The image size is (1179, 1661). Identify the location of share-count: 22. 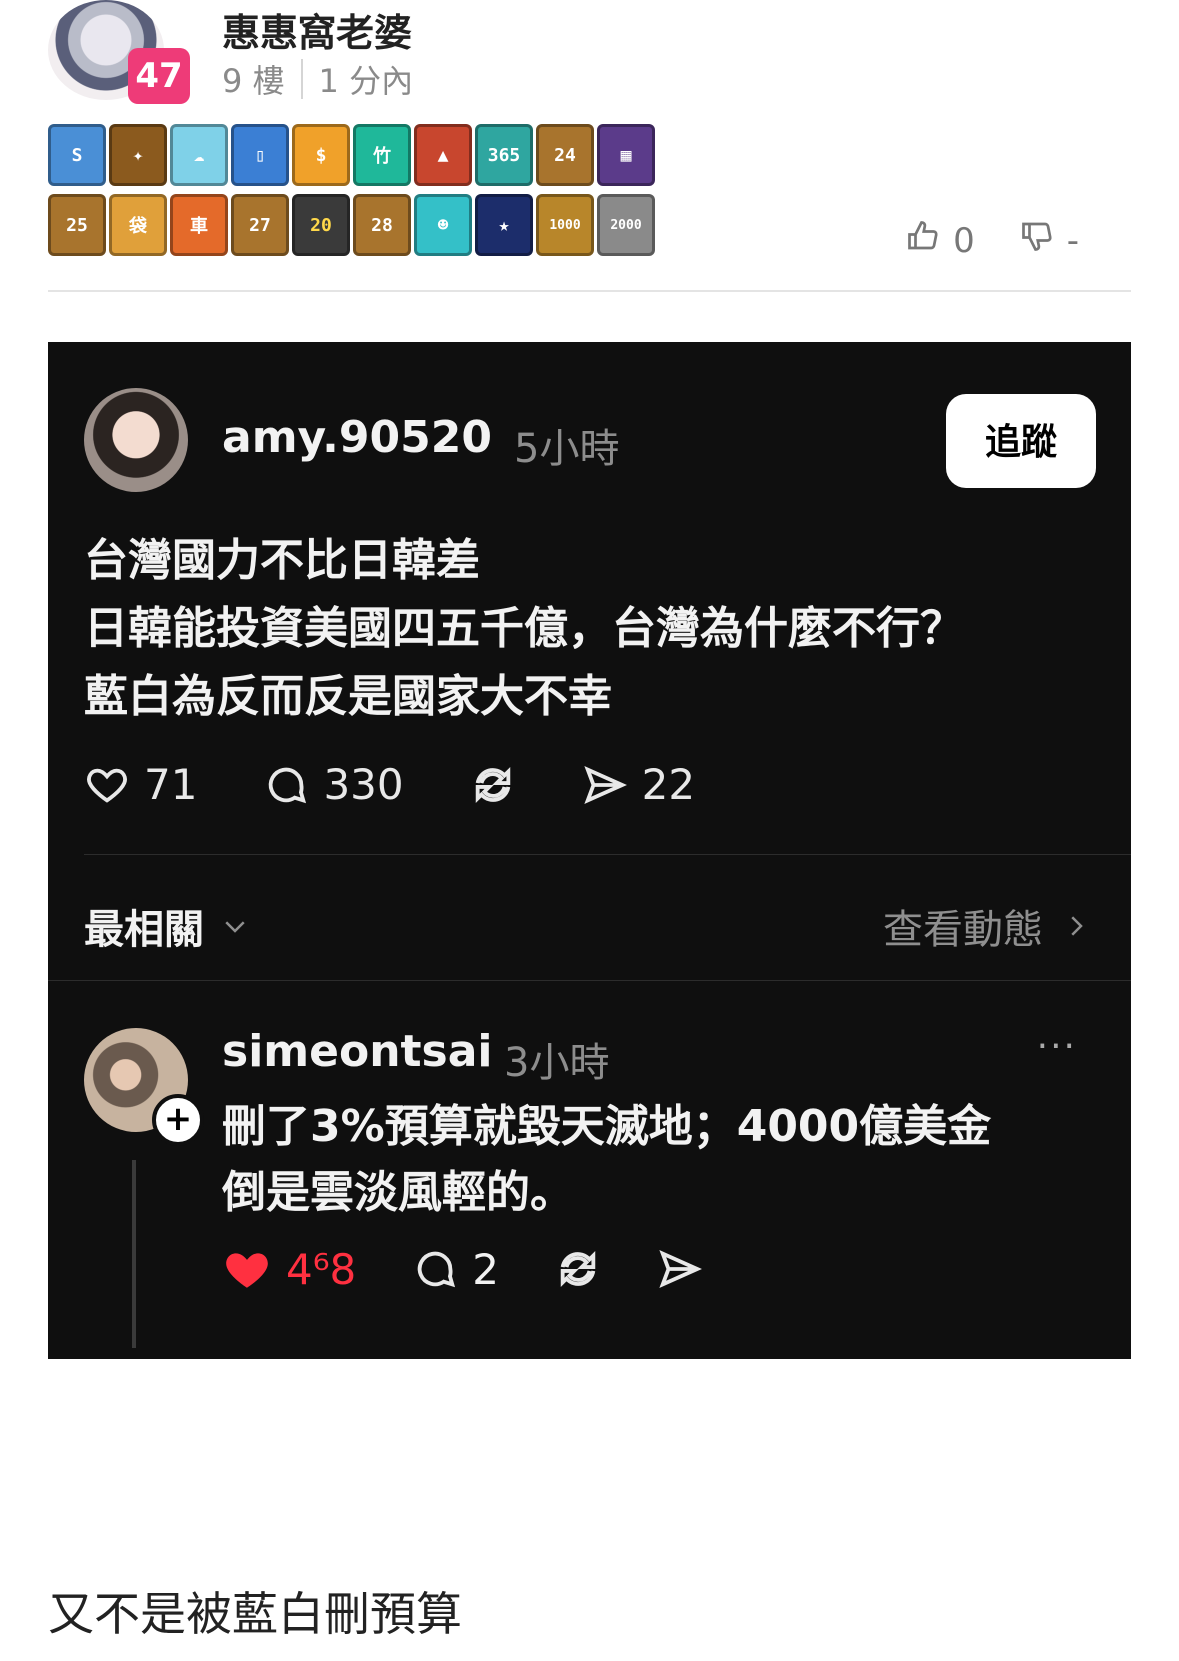
(668, 784).